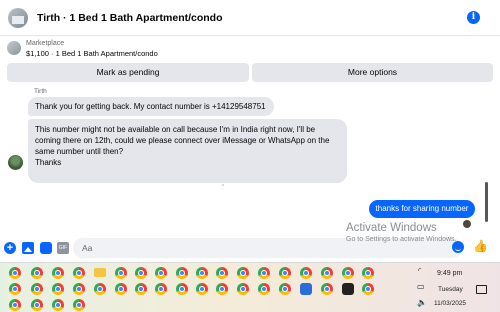 This screenshot has width=500, height=312. I want to click on folder-icon, so click(100, 272).